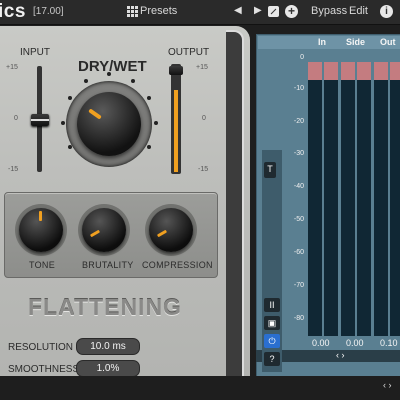 The image size is (400, 400). I want to click on meter-in-right, so click(331, 199).